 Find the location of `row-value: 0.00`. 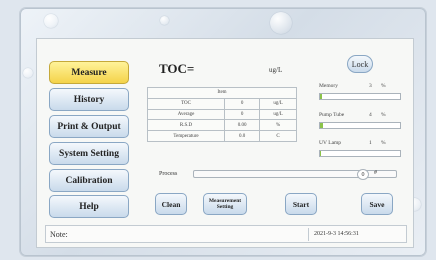

row-value: 0.00 is located at coordinates (242, 125).